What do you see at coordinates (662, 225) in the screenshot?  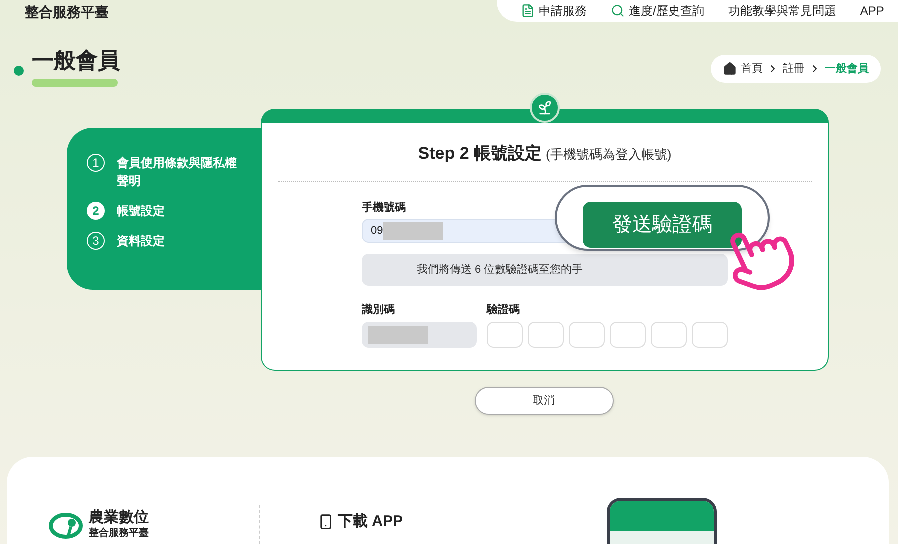 I see `send-code-button: 發送驗證碼` at bounding box center [662, 225].